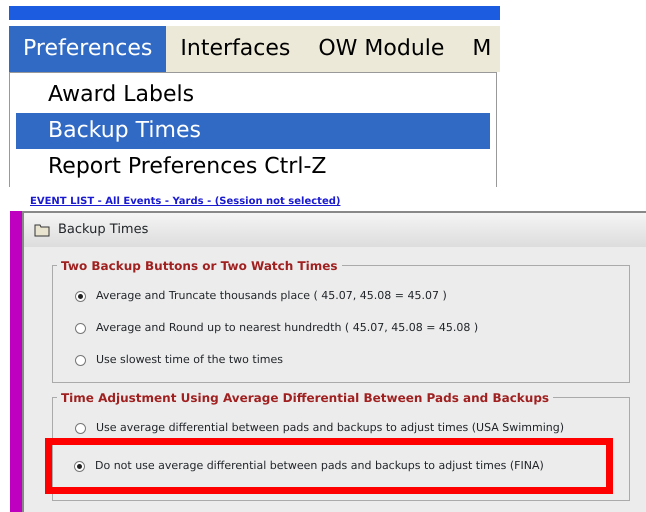 The width and height of the screenshot is (646, 512). Describe the element at coordinates (253, 167) in the screenshot. I see `menu-item: Report Preferences Ctrl-Z` at that location.